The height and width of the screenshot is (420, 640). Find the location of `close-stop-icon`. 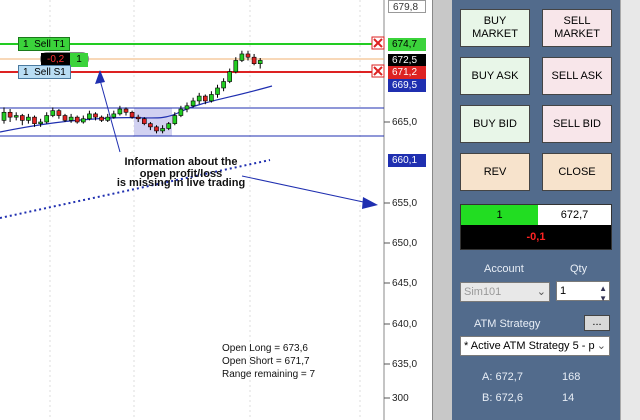

close-stop-icon is located at coordinates (378, 71).